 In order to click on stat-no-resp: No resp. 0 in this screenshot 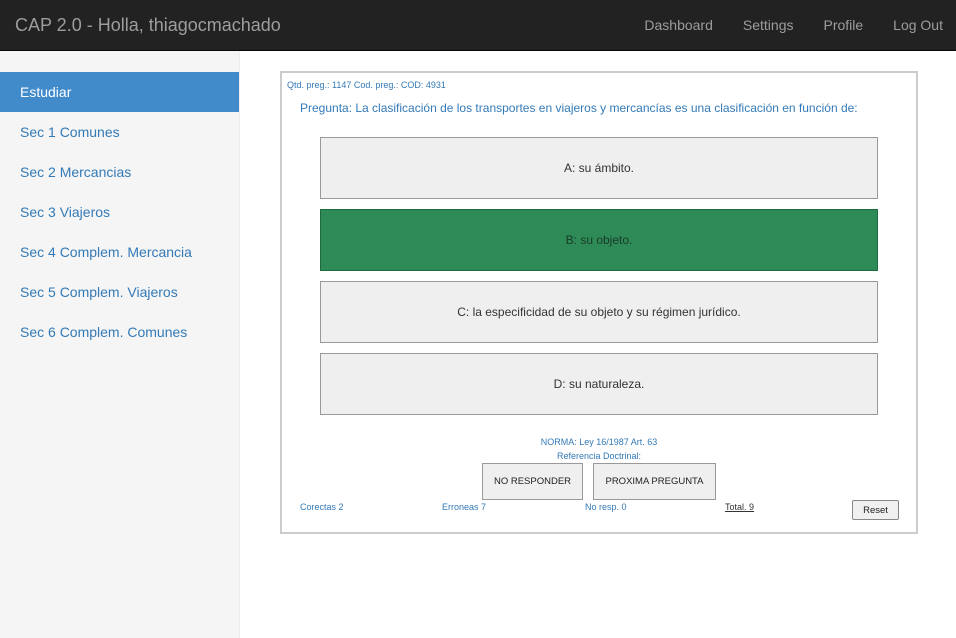, I will do `click(606, 507)`.